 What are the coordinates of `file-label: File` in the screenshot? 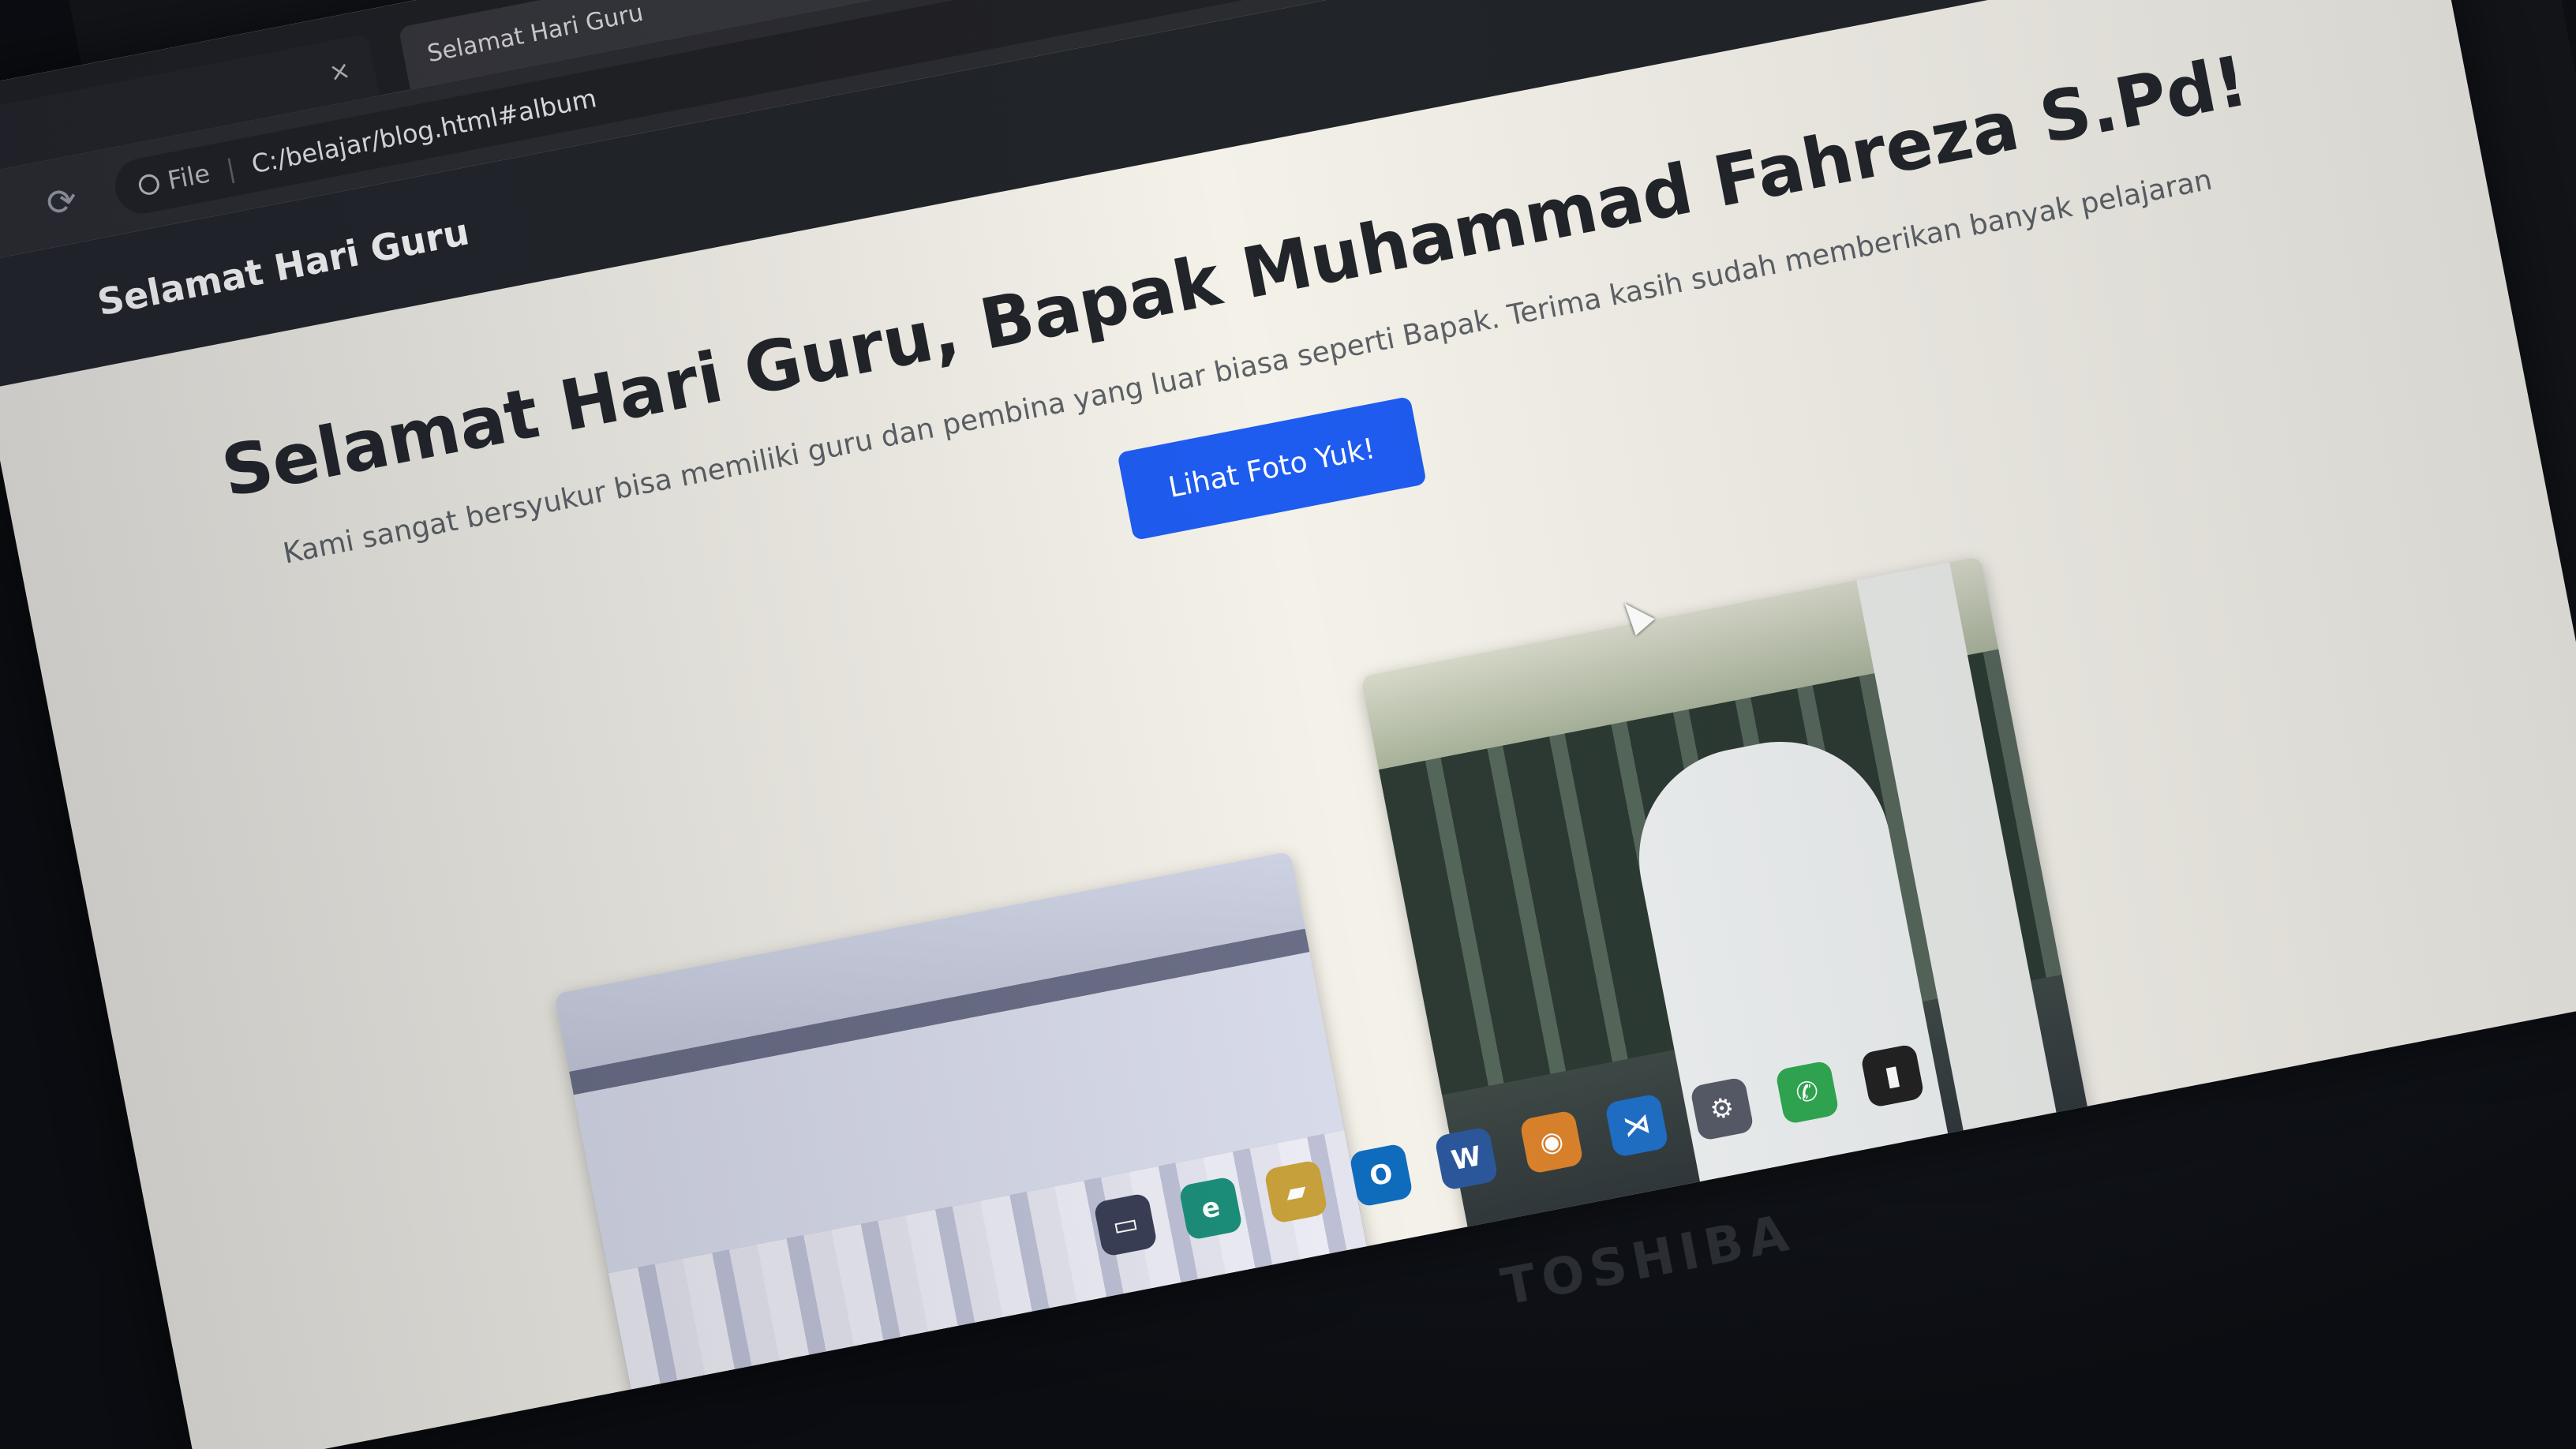 It's located at (189, 177).